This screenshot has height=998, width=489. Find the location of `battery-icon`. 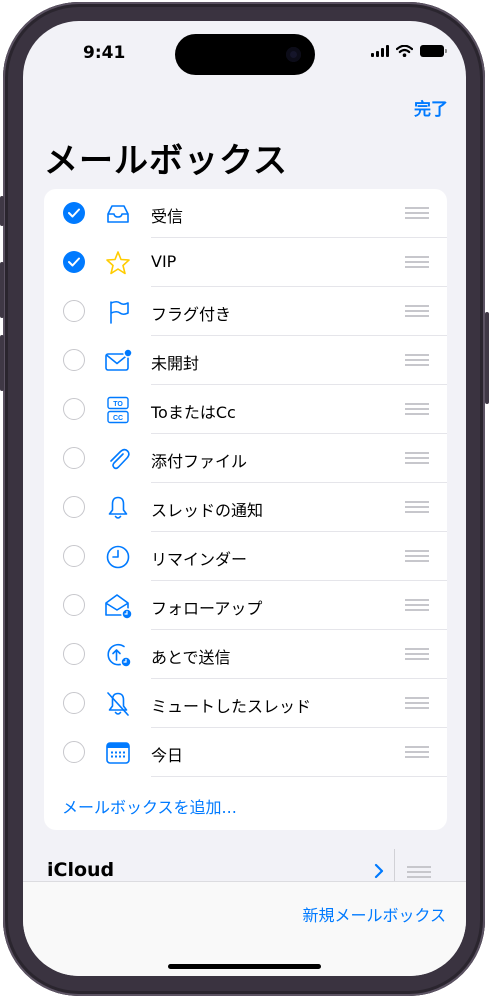

battery-icon is located at coordinates (433, 51).